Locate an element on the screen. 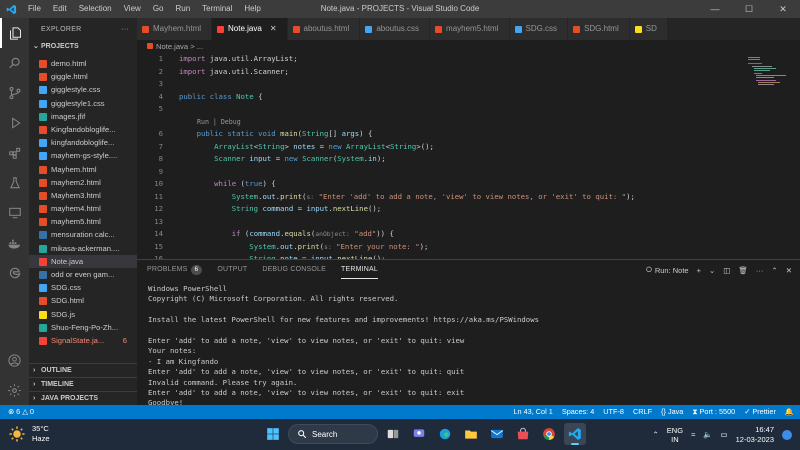  file-item: mayhem5.html is located at coordinates (83, 221).